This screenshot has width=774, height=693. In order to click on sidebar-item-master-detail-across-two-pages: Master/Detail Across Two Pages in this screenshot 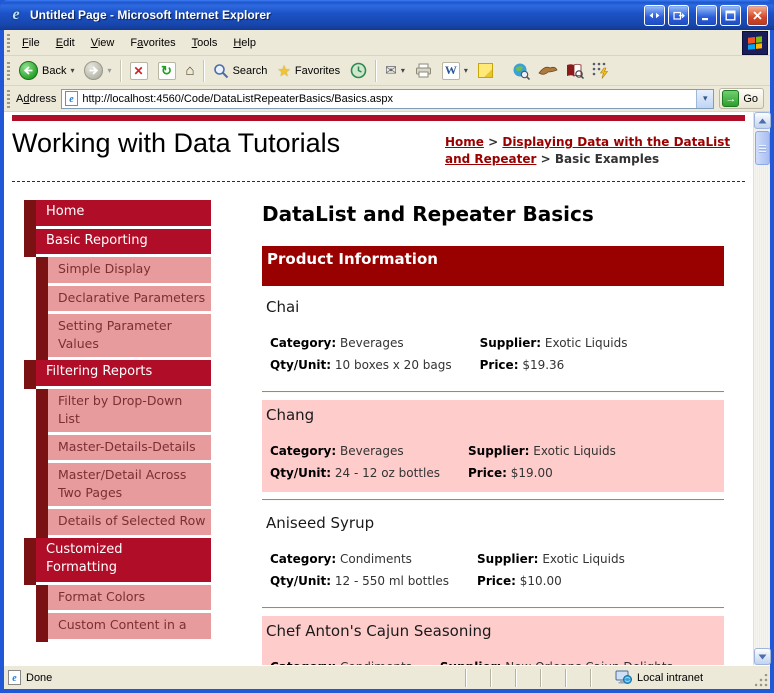, I will do `click(123, 486)`.